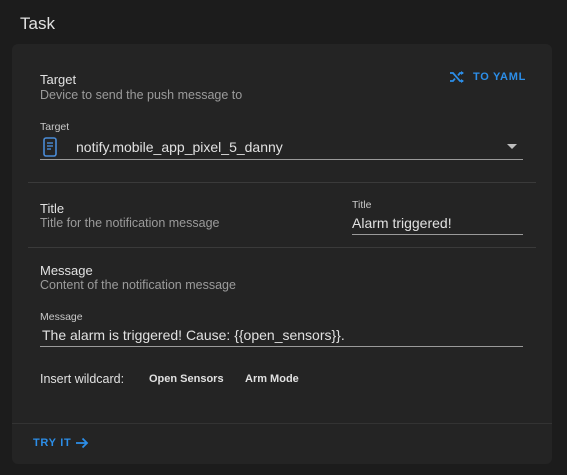  What do you see at coordinates (130, 223) in the screenshot?
I see `title-description: Title for the notification message` at bounding box center [130, 223].